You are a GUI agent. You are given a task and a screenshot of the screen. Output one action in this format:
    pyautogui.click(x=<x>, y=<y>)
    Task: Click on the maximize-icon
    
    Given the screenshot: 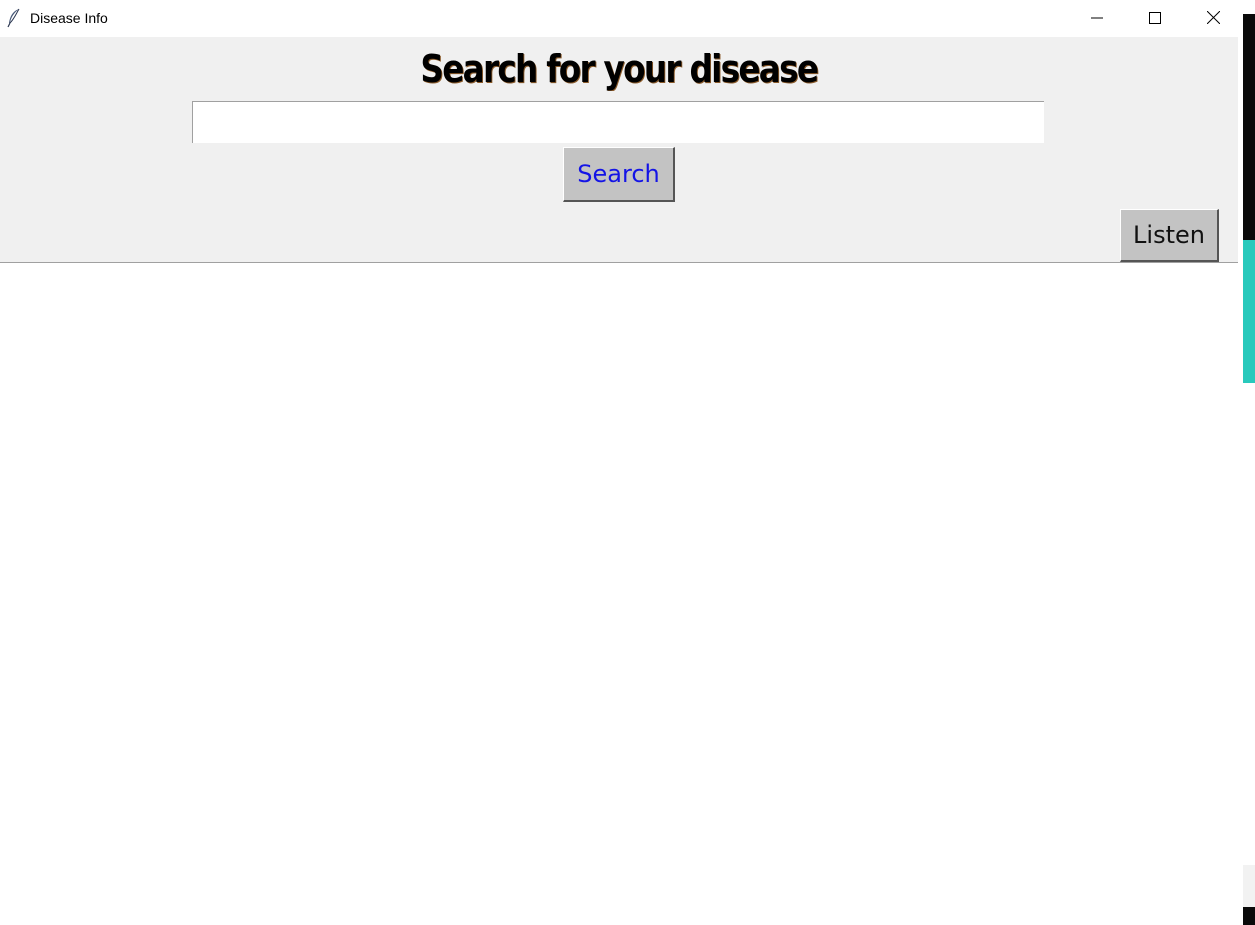 What is the action you would take?
    pyautogui.click(x=1155, y=18)
    